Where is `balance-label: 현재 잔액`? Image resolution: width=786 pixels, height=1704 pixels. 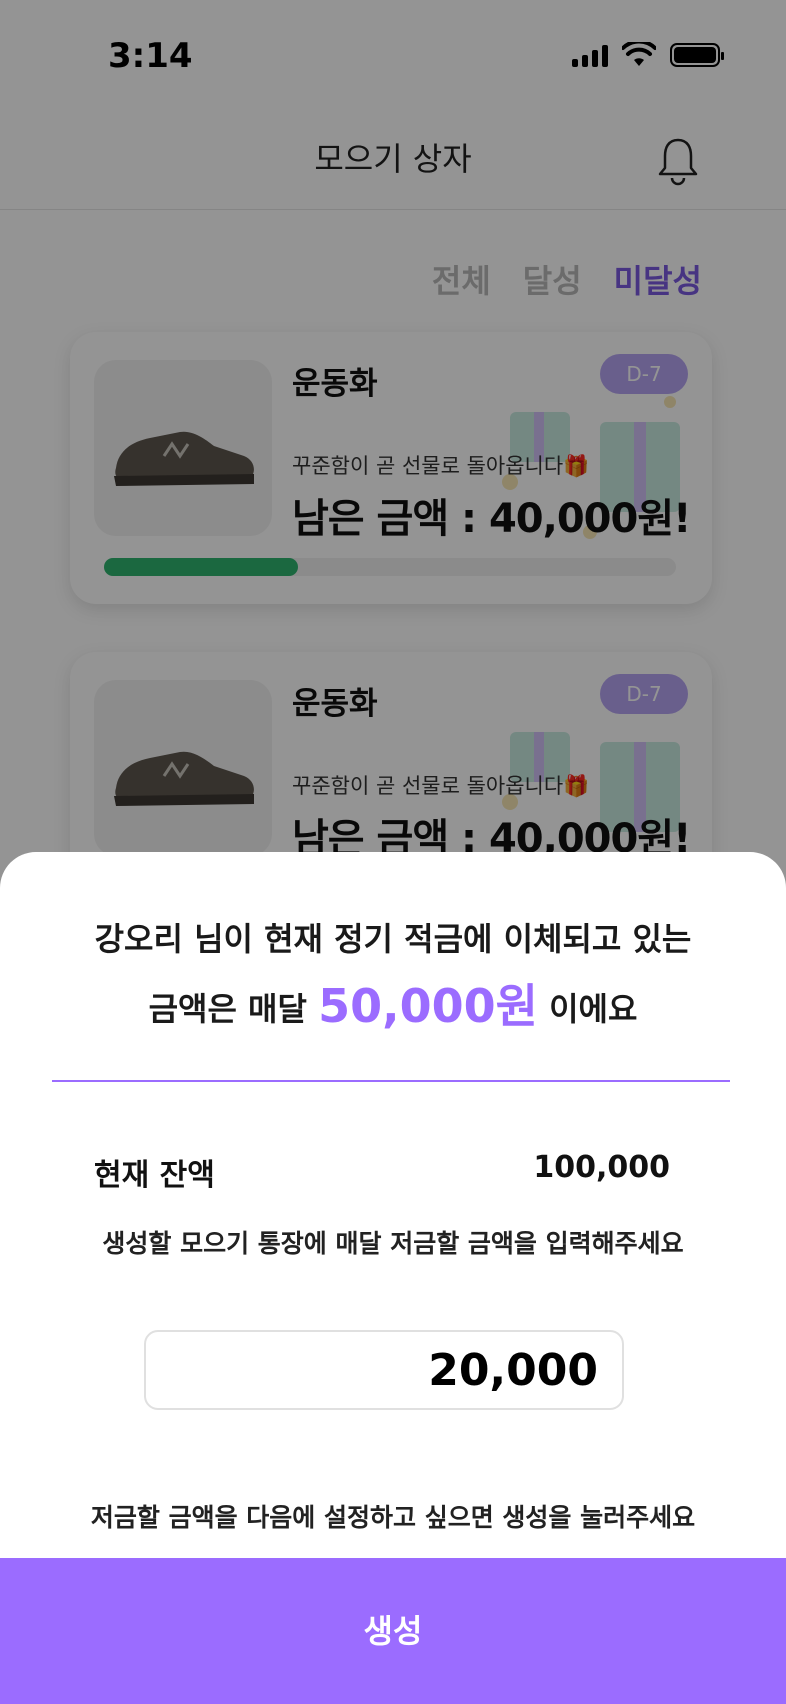 balance-label: 현재 잔액 is located at coordinates (154, 1175).